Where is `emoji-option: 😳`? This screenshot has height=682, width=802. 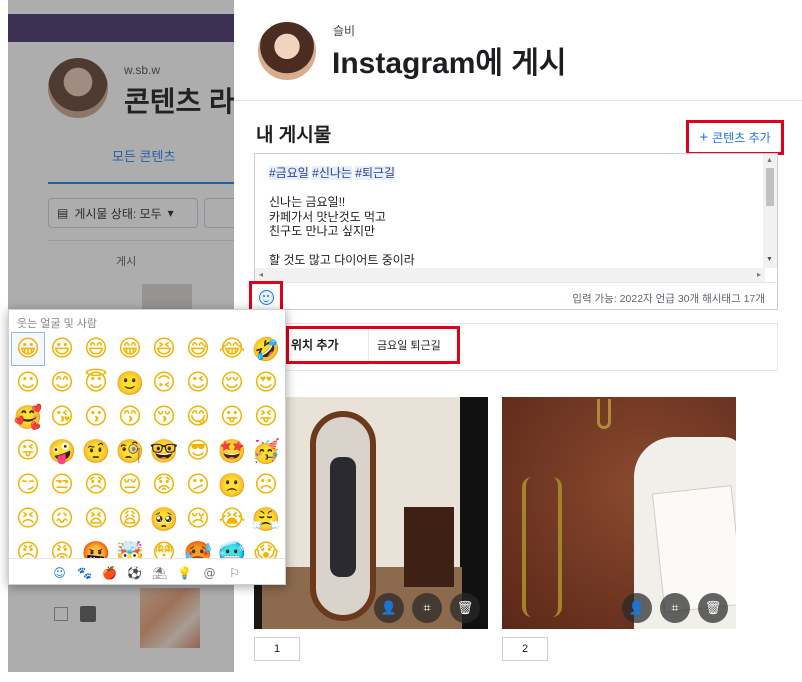
emoji-option: 😳 is located at coordinates (164, 547).